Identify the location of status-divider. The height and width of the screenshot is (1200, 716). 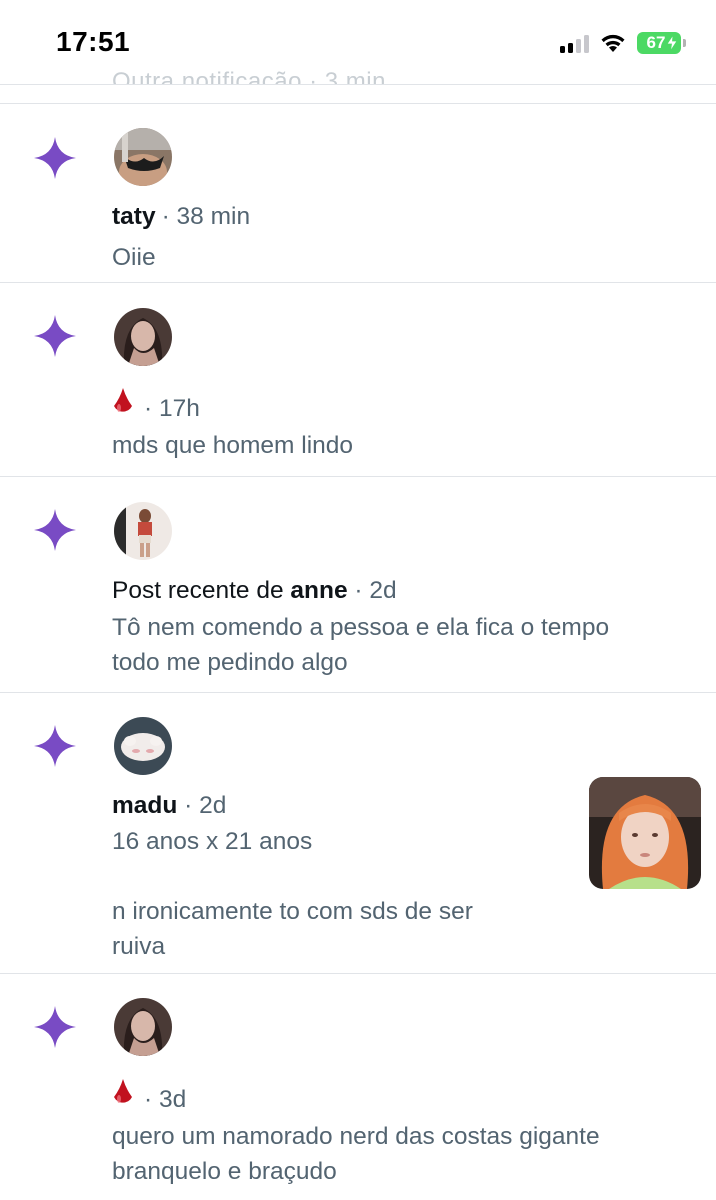
(358, 84).